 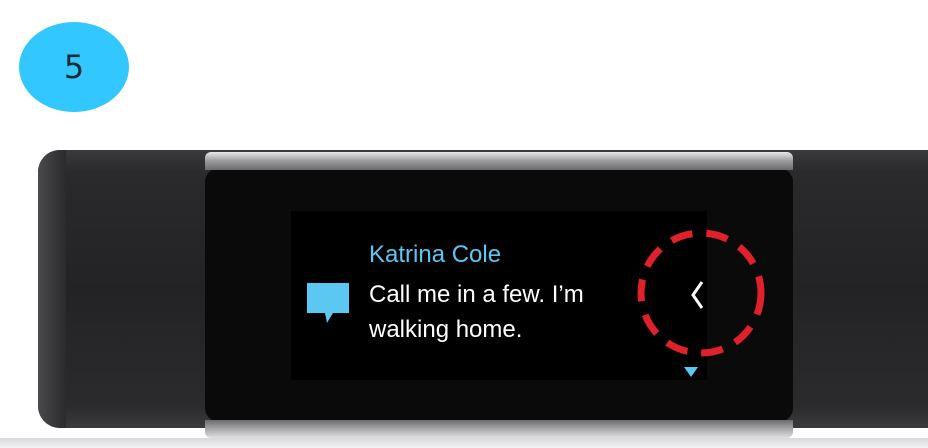 I want to click on message-text-line-2: walking home., so click(x=446, y=329).